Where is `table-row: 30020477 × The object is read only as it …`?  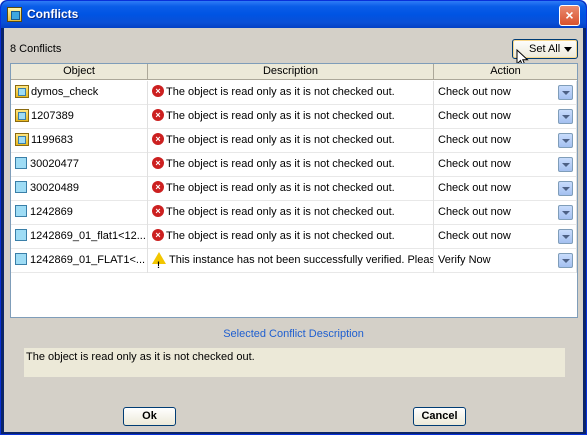 table-row: 30020477 × The object is read only as it … is located at coordinates (294, 165).